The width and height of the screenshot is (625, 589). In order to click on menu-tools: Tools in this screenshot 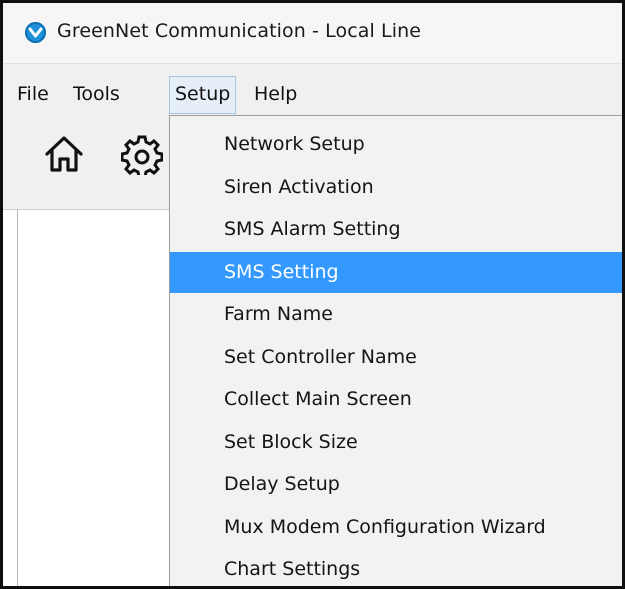, I will do `click(96, 94)`.